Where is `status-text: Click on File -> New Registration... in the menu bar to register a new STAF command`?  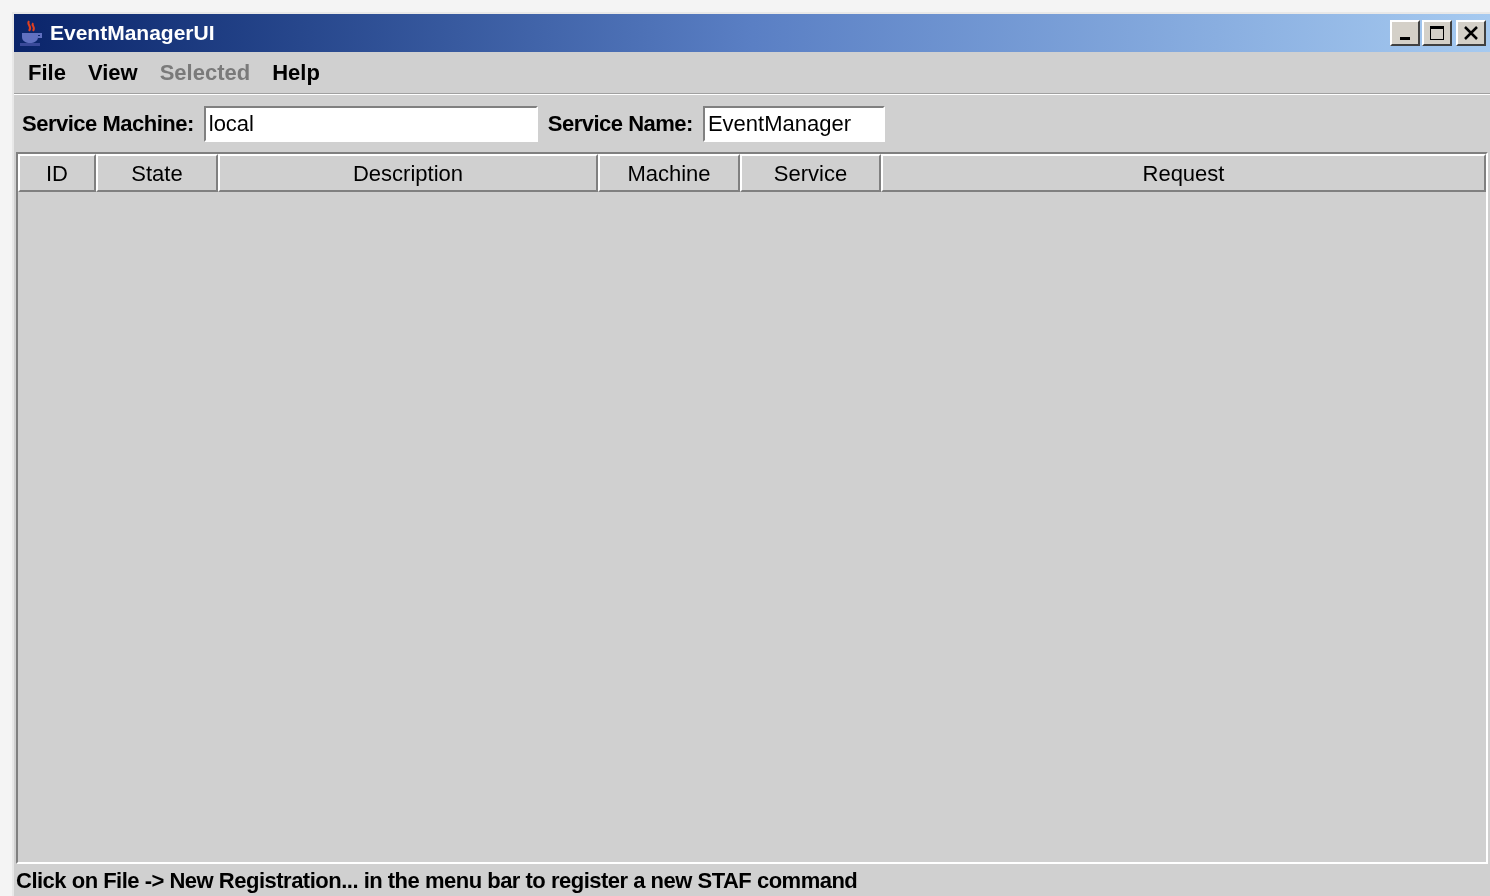 status-text: Click on File -> New Registration... in the menu bar to register a new STAF command is located at coordinates (437, 880).